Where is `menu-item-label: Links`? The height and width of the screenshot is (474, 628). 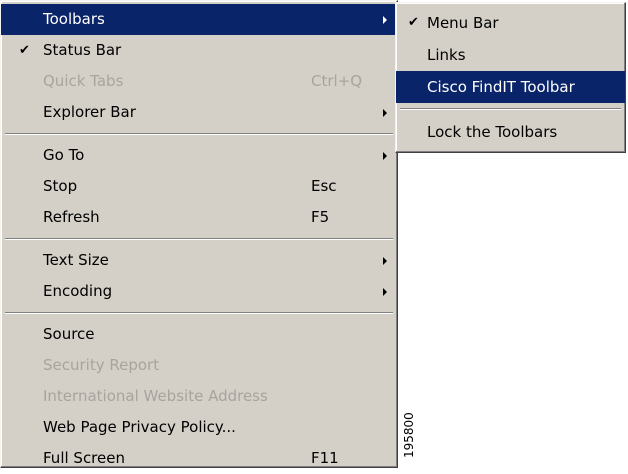 menu-item-label: Links is located at coordinates (446, 55).